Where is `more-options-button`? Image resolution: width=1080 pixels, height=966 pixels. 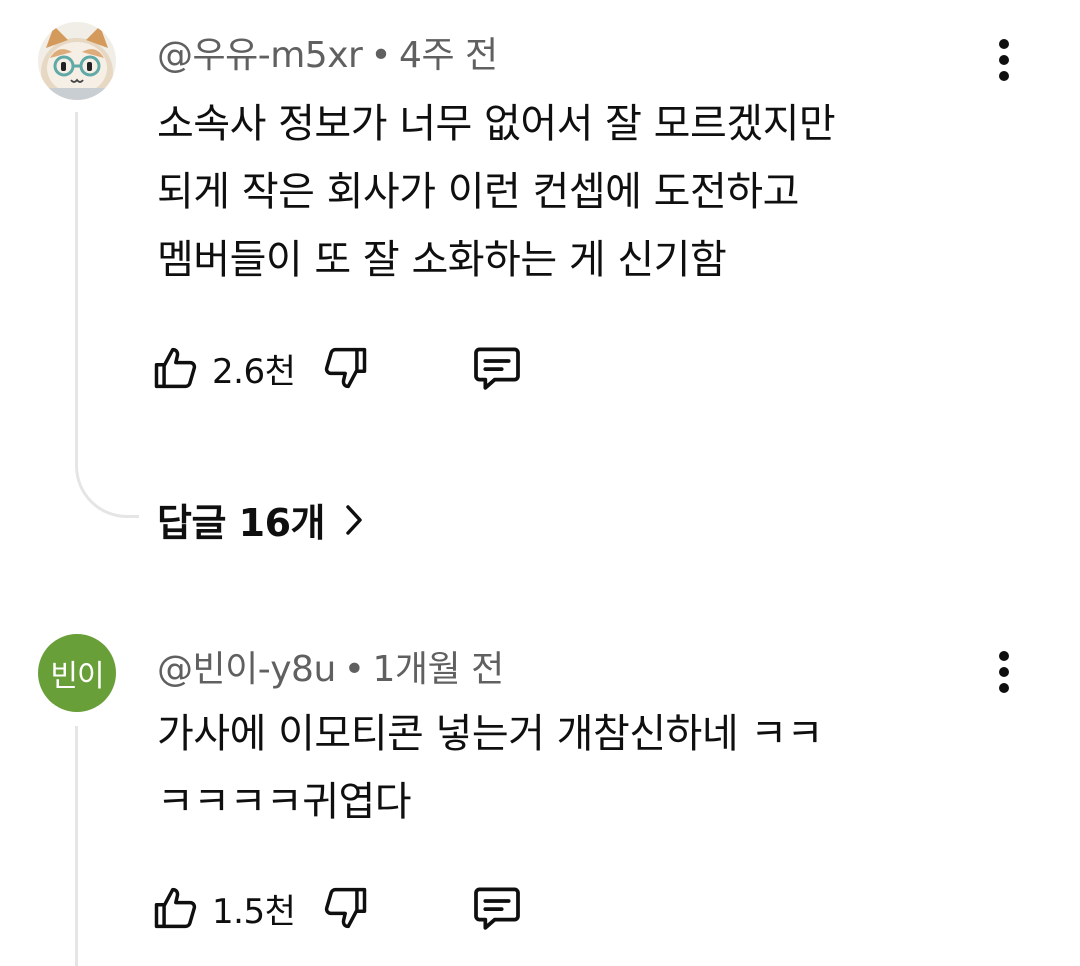
more-options-button is located at coordinates (1004, 672).